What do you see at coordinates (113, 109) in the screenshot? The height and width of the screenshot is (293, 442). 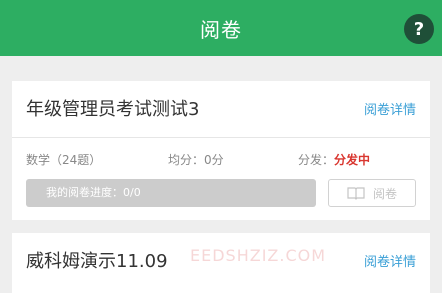 I see `exam-title: 年级管理员考试测试3` at bounding box center [113, 109].